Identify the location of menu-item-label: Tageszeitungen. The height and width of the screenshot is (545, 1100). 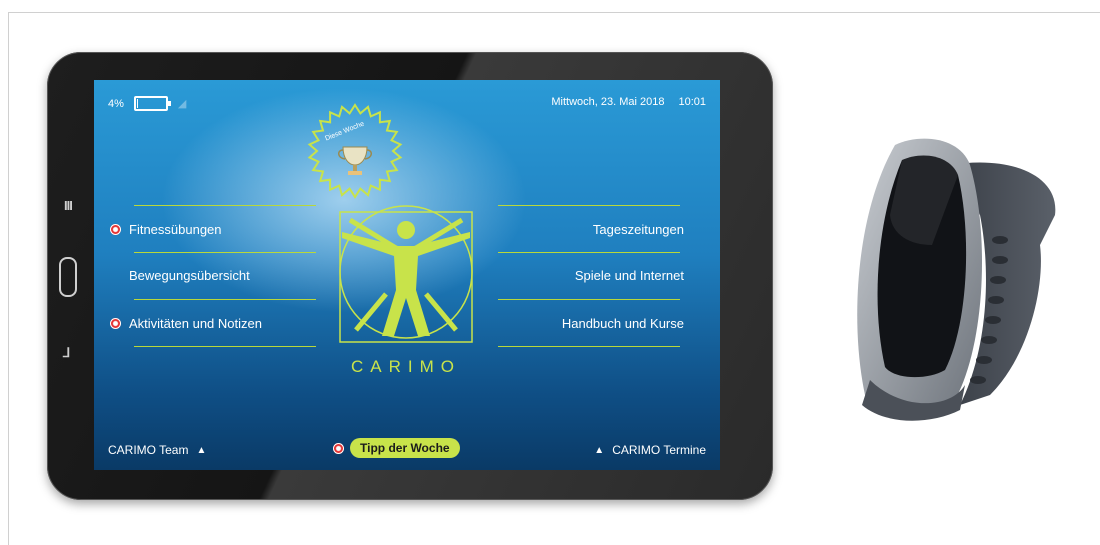
(638, 229).